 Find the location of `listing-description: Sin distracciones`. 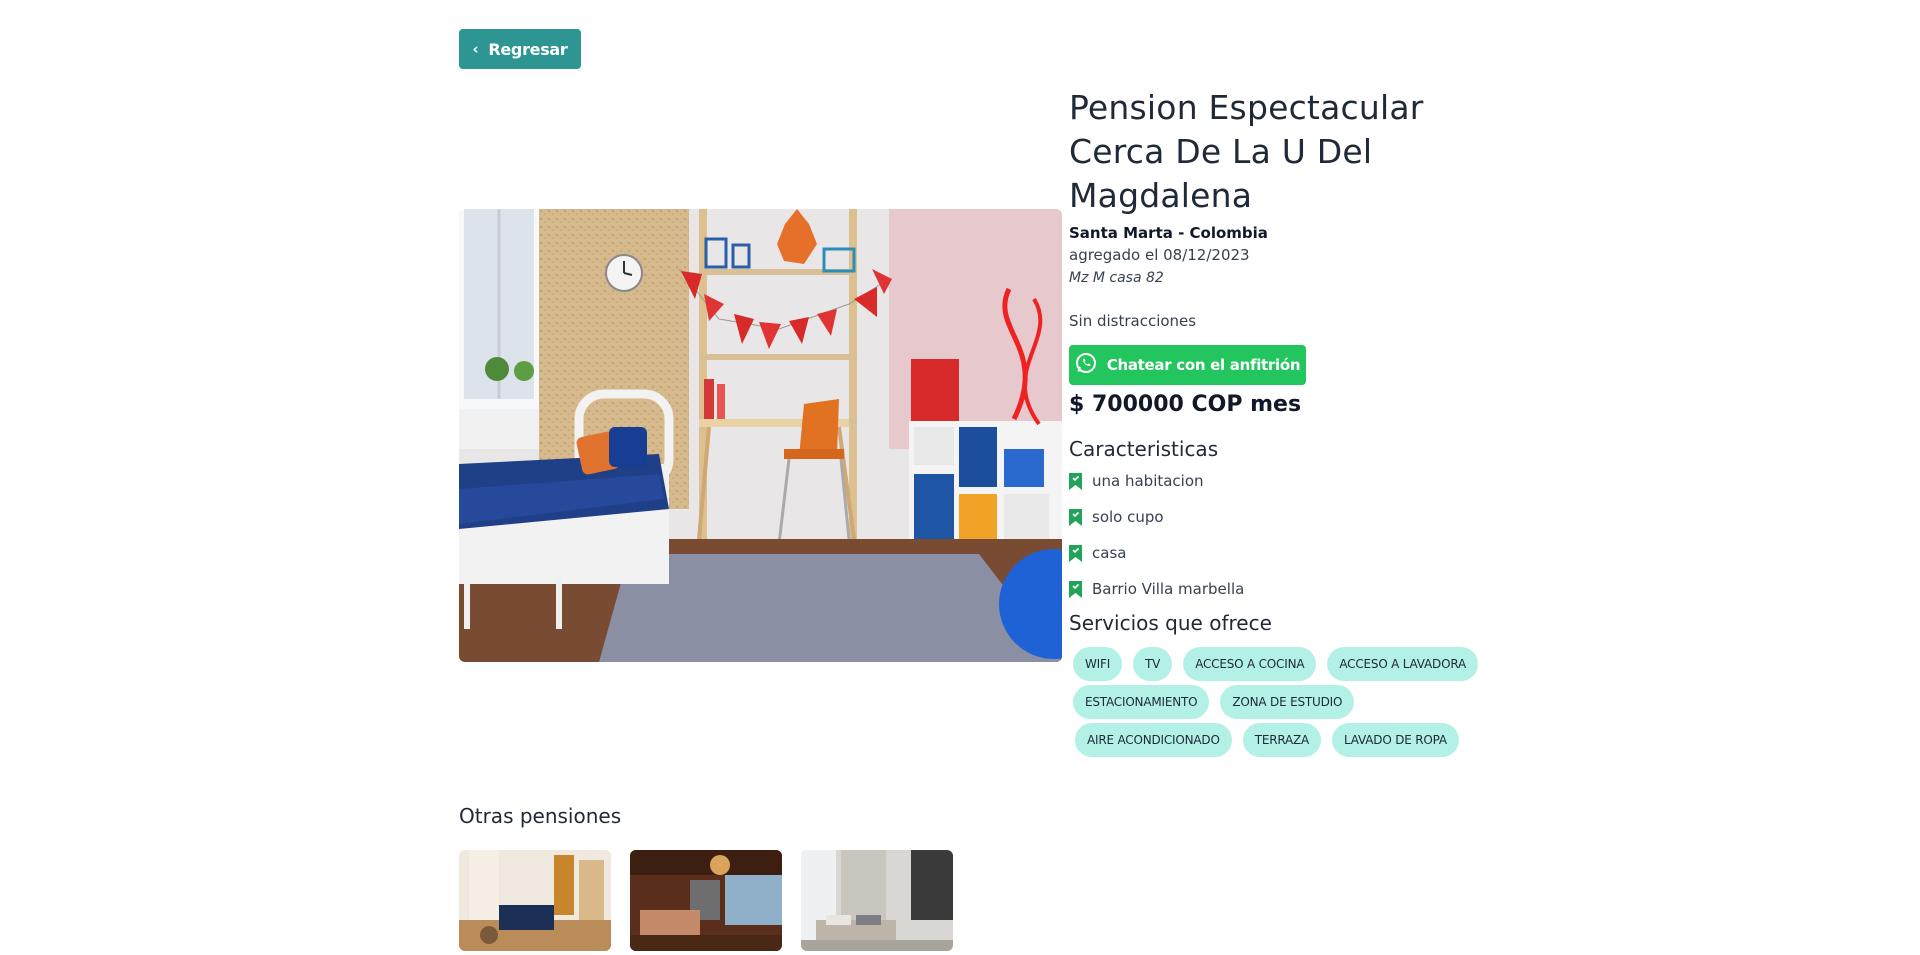

listing-description: Sin distracciones is located at coordinates (1133, 321).